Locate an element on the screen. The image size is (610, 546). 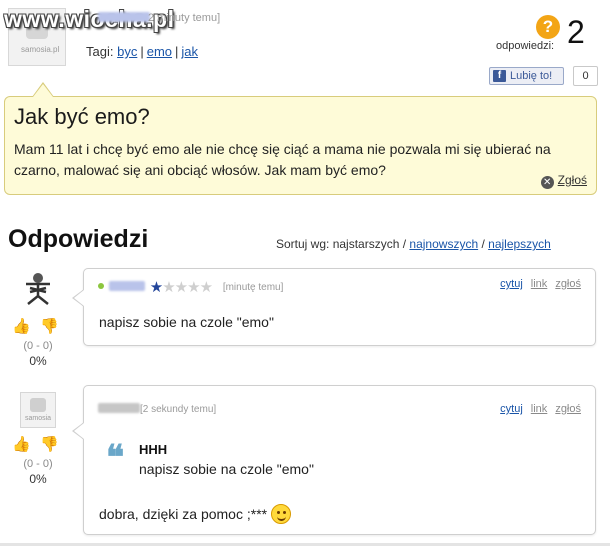
tag-link-emo: emo is located at coordinates (159, 51).